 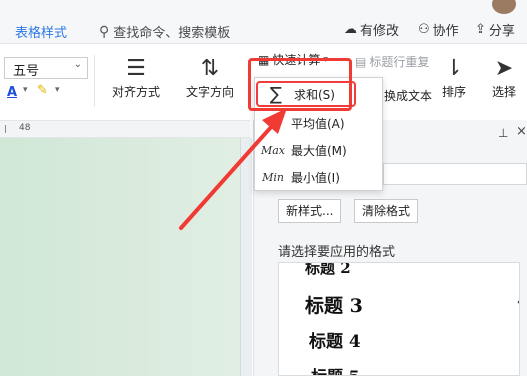 What do you see at coordinates (46, 68) in the screenshot?
I see `font-size-select: 五号 ⌄` at bounding box center [46, 68].